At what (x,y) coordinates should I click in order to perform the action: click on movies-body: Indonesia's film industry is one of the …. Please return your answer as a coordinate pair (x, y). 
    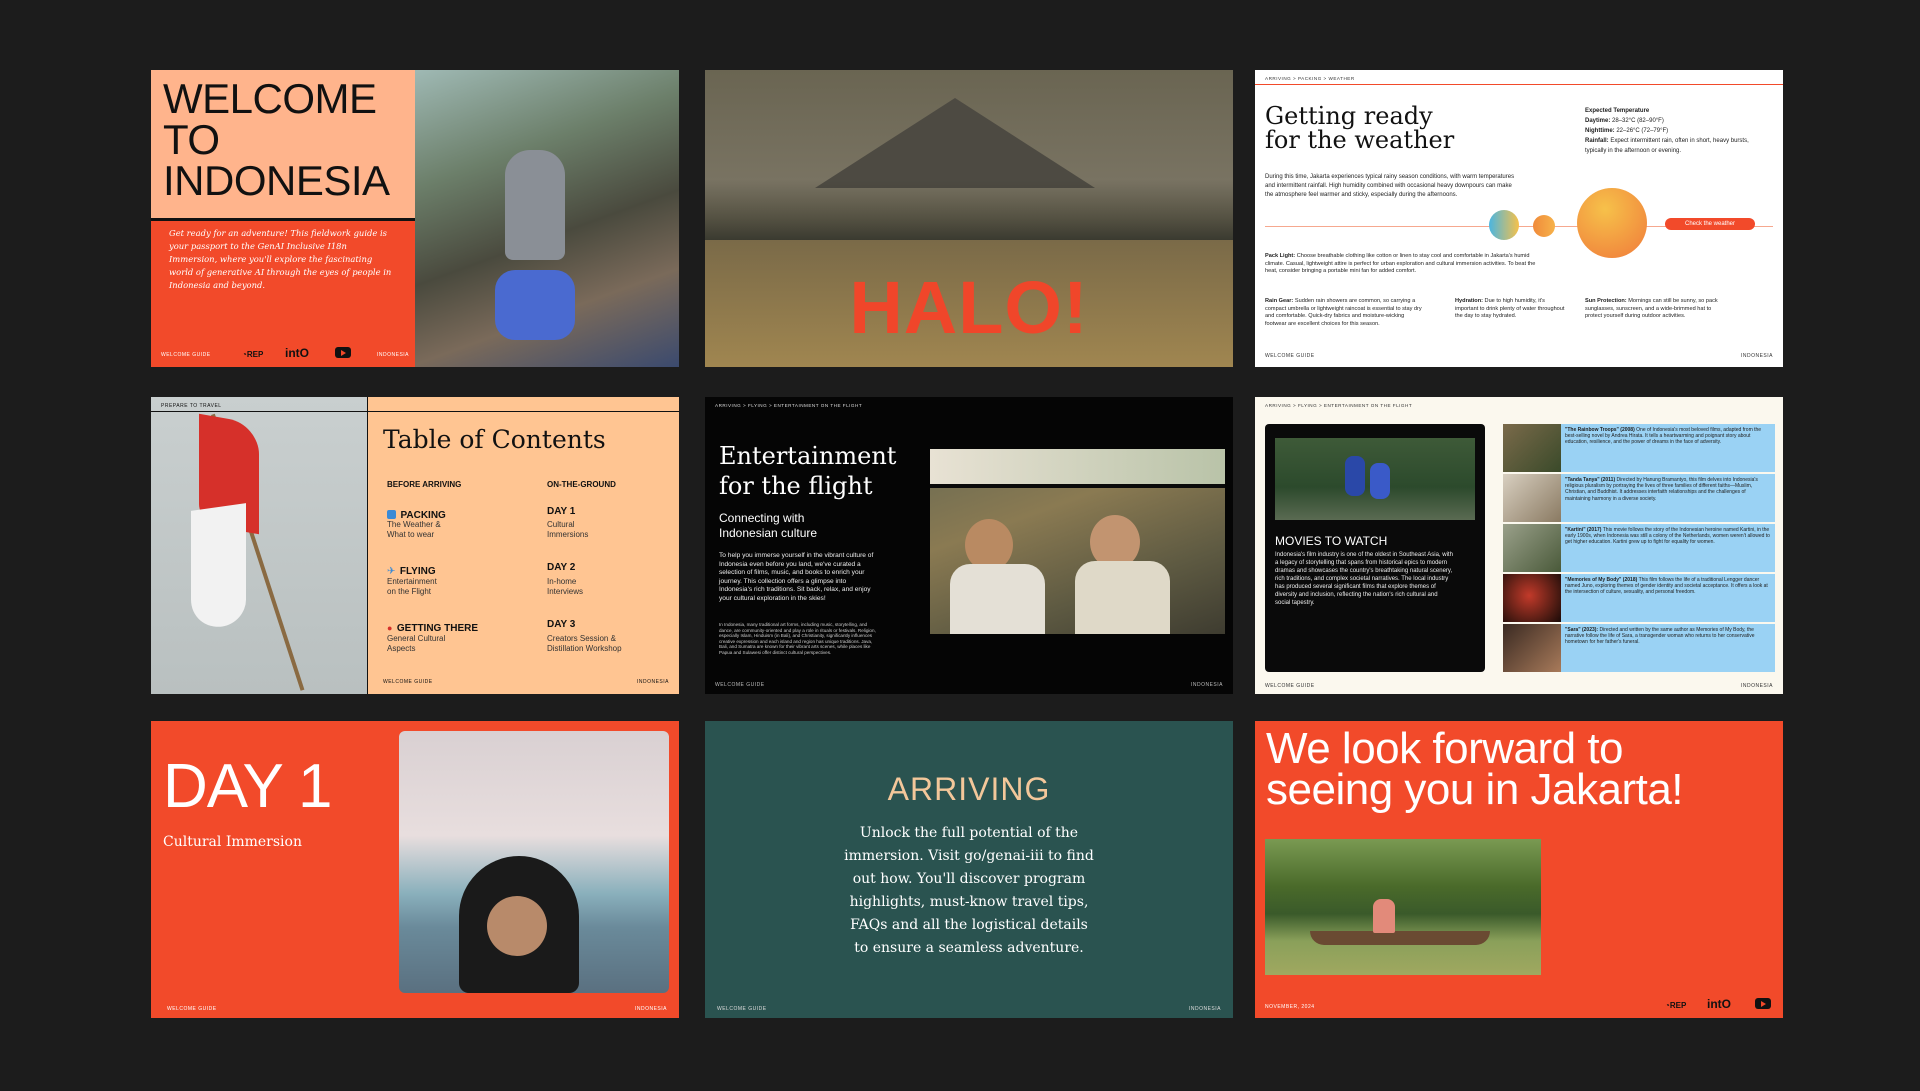
    Looking at the image, I should click on (1364, 579).